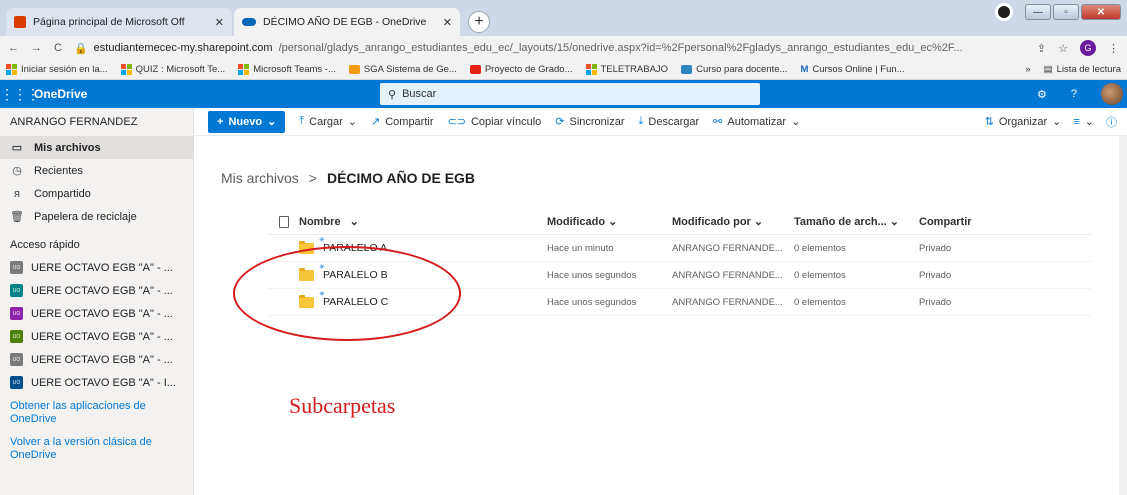  What do you see at coordinates (1101, 12) in the screenshot?
I see `close-window-button: ✕` at bounding box center [1101, 12].